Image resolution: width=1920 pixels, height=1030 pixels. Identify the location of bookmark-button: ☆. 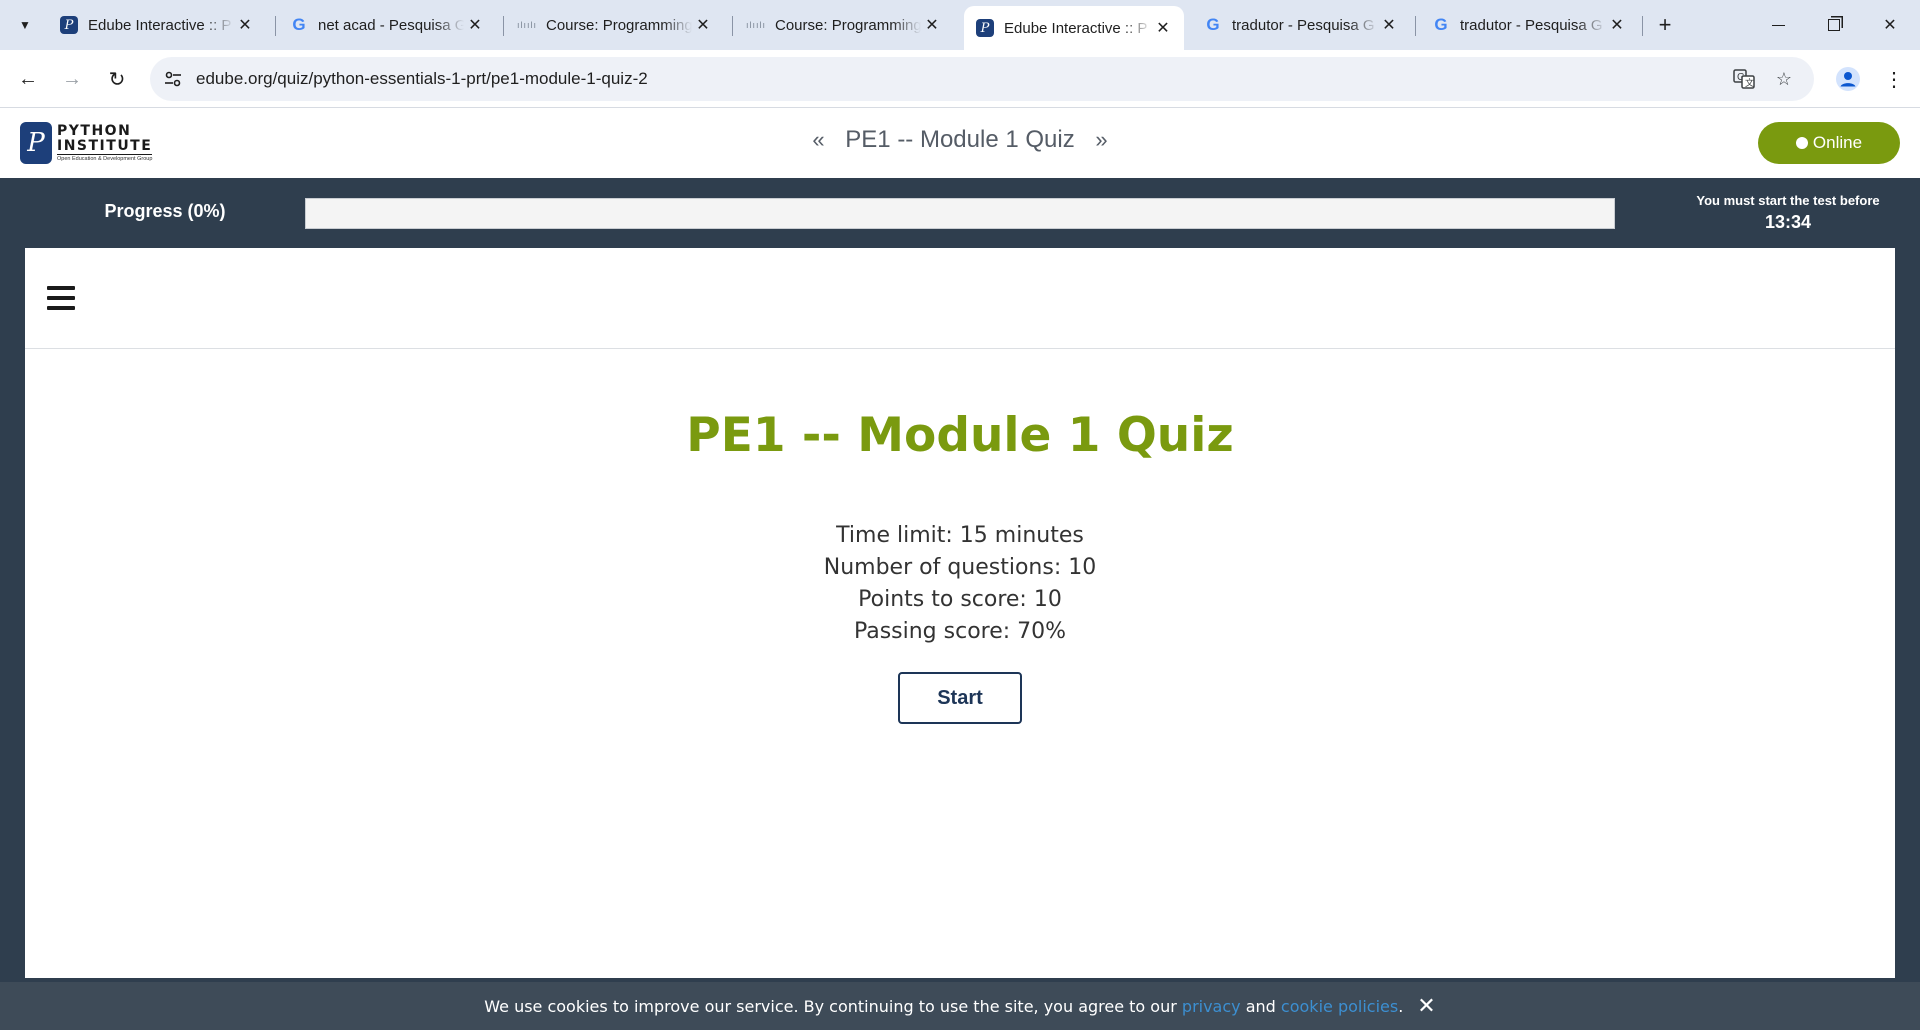
(1784, 79).